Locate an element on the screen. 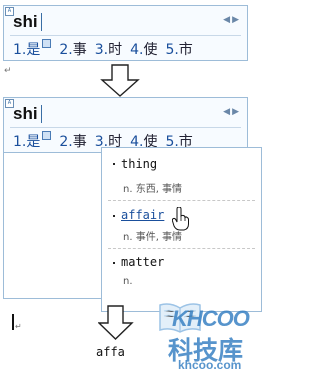 The height and width of the screenshot is (373, 320). watermark-logo-text: KHCOO is located at coordinates (211, 318).